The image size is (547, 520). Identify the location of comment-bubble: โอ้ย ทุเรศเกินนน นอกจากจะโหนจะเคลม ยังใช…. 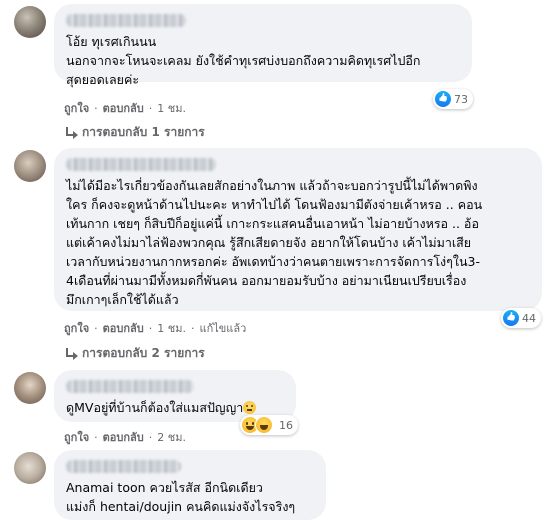
(263, 45).